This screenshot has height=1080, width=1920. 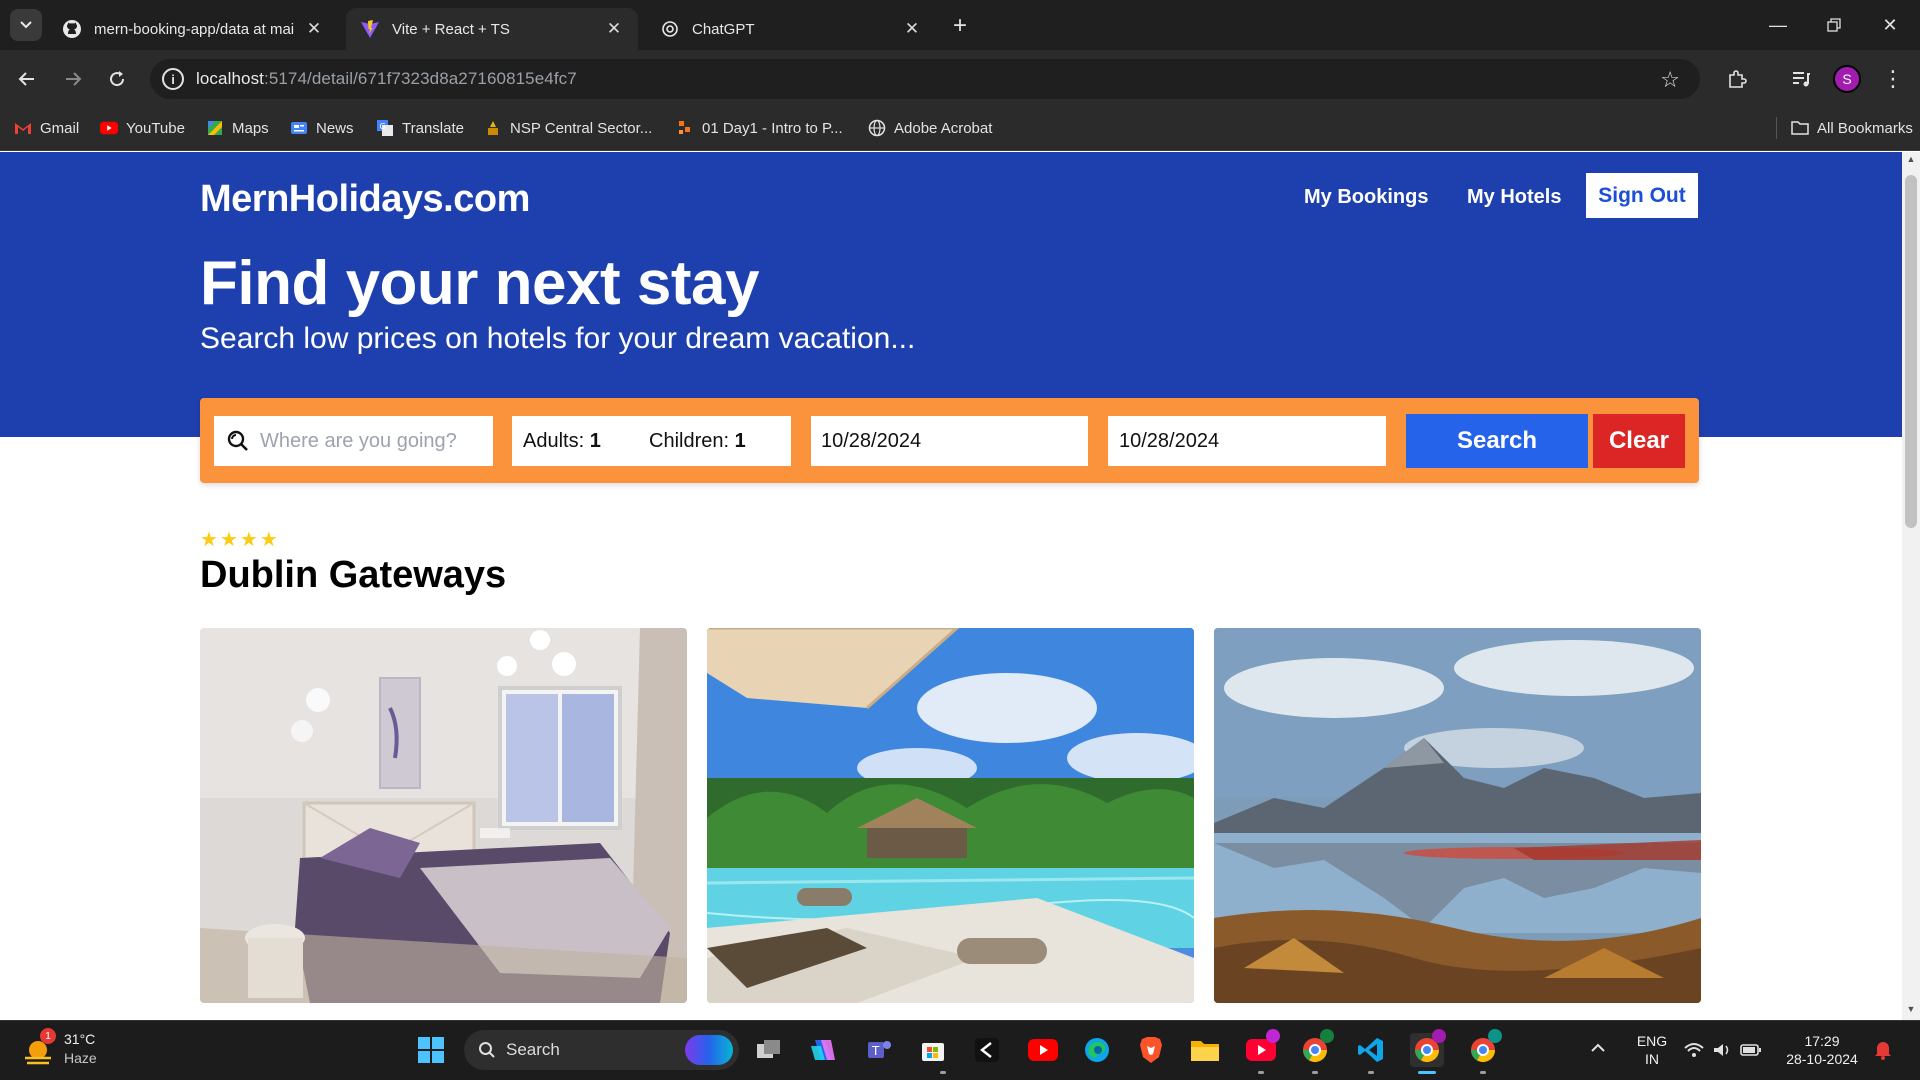 What do you see at coordinates (595, 440) in the screenshot?
I see `adults-value: 1` at bounding box center [595, 440].